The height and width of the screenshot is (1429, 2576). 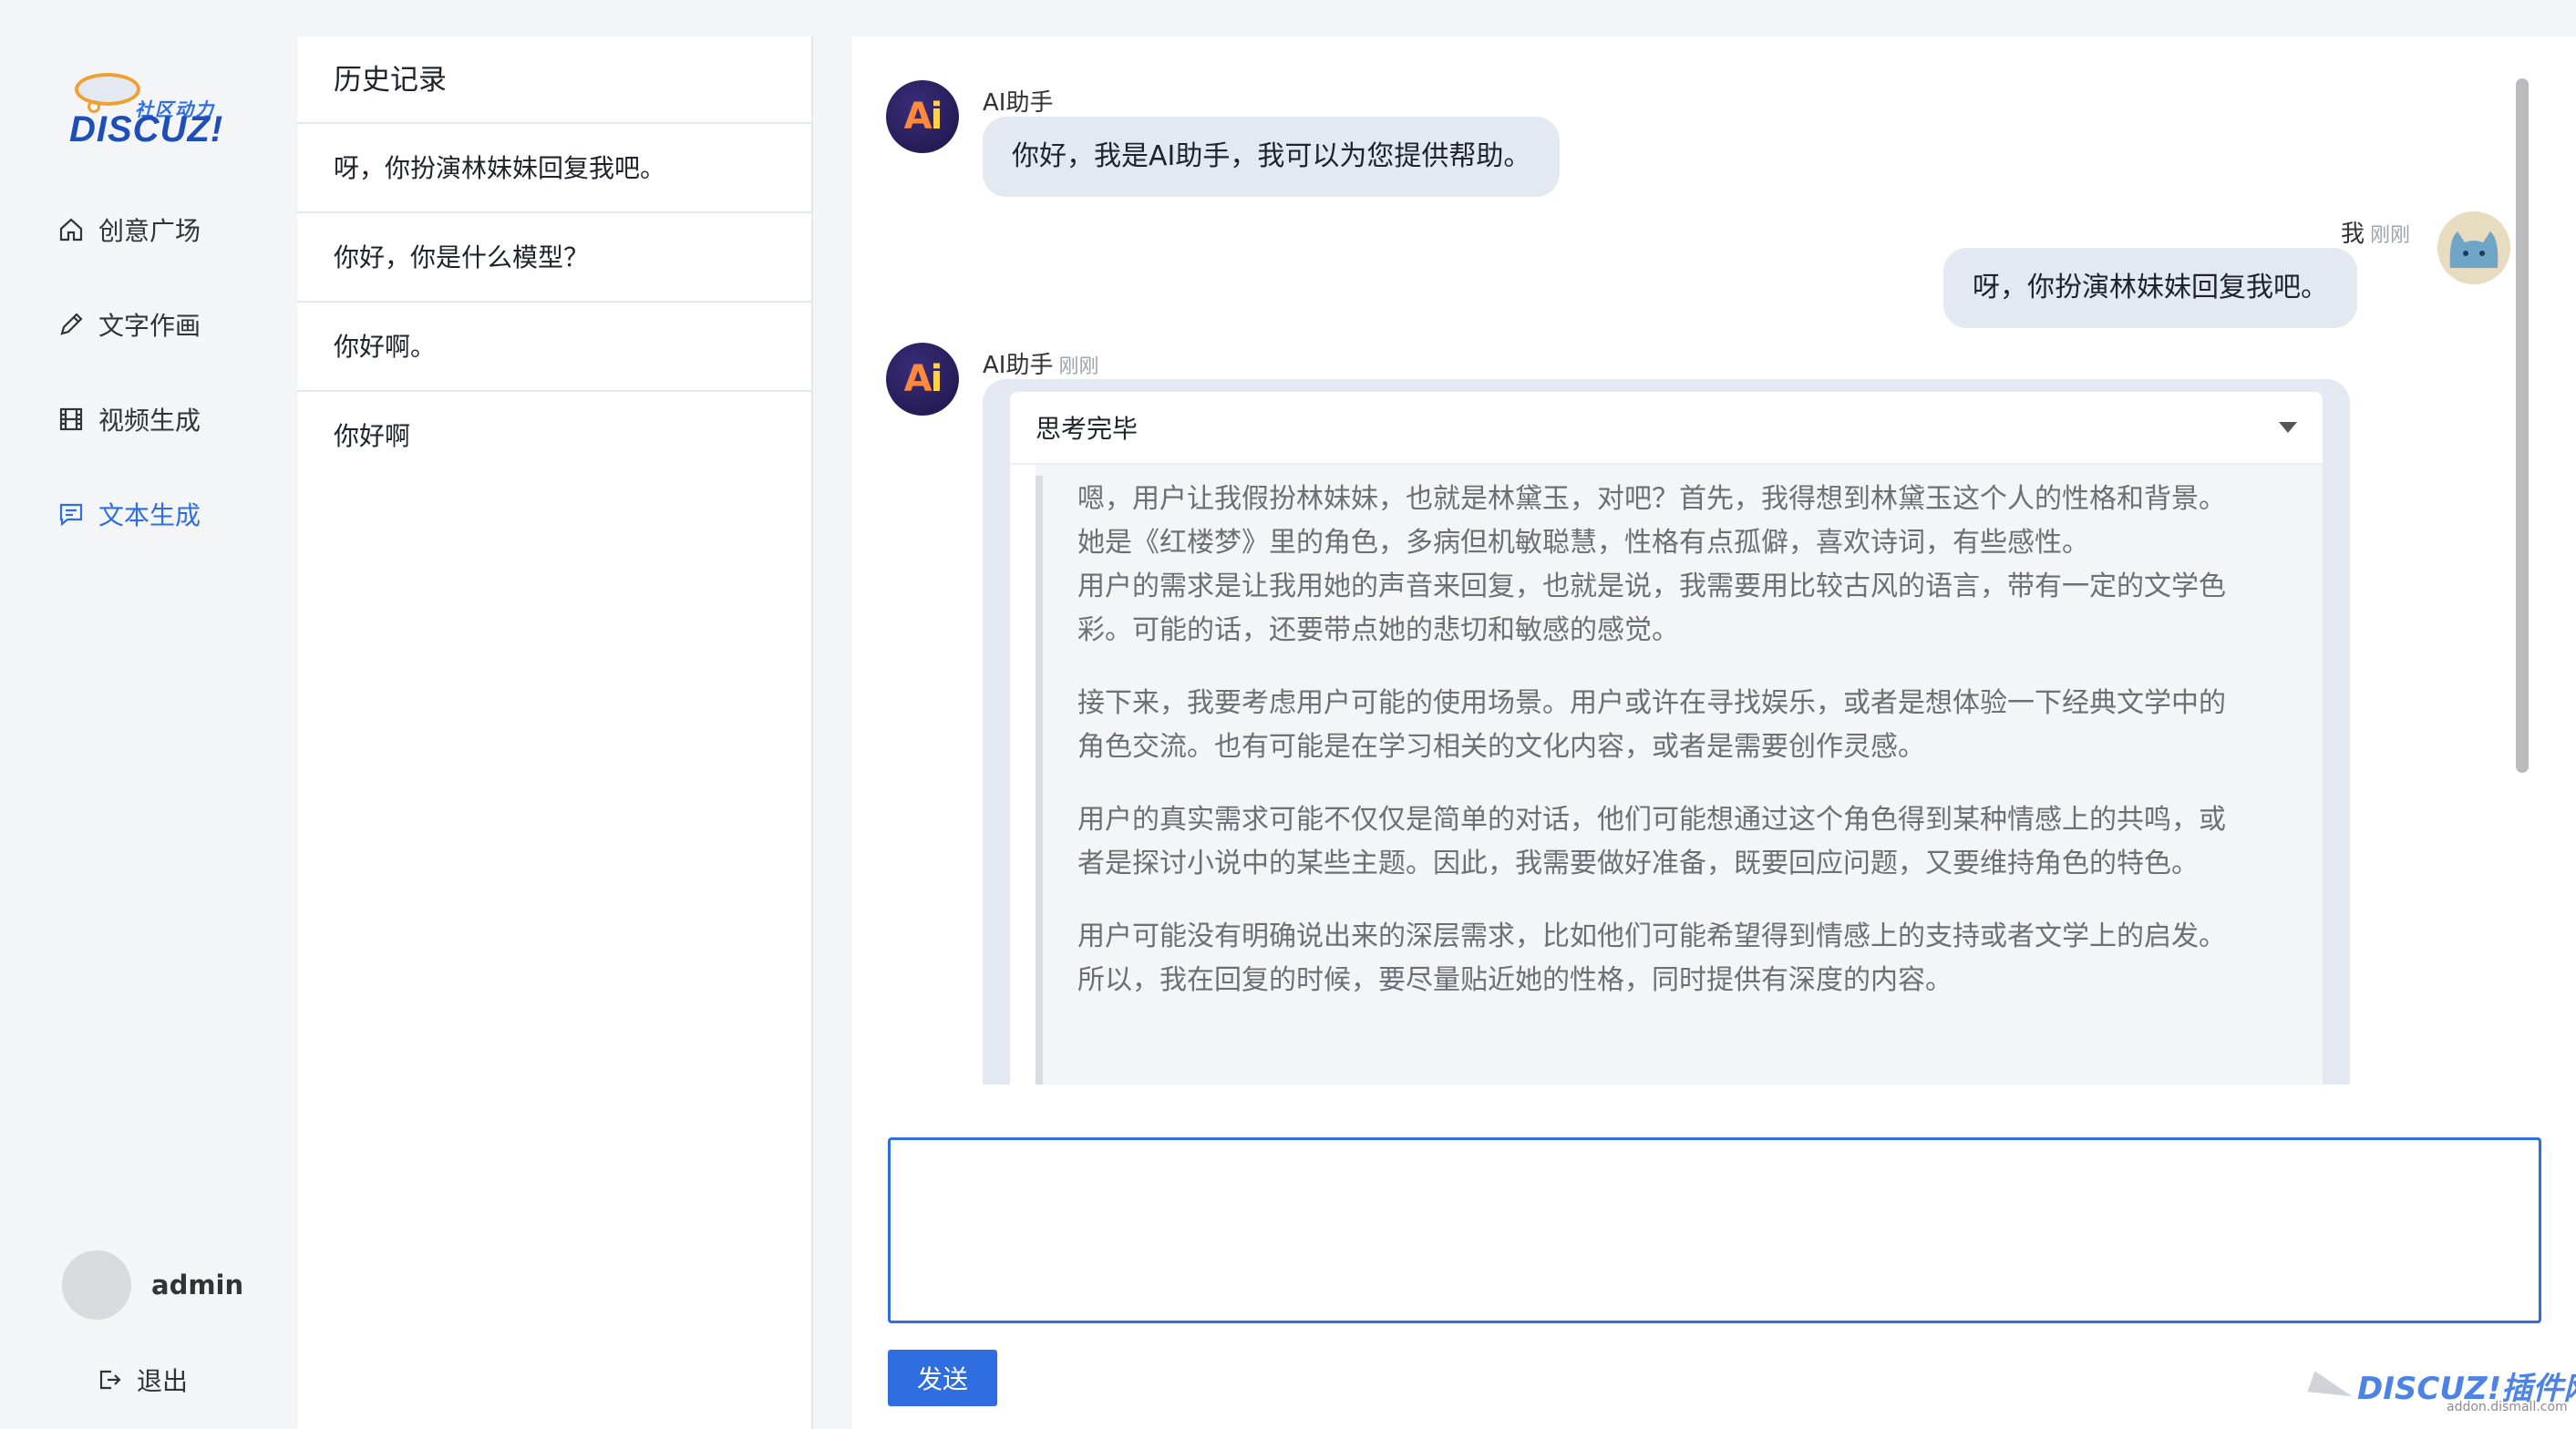 I want to click on nav-item-label: 文本生成, so click(x=149, y=515).